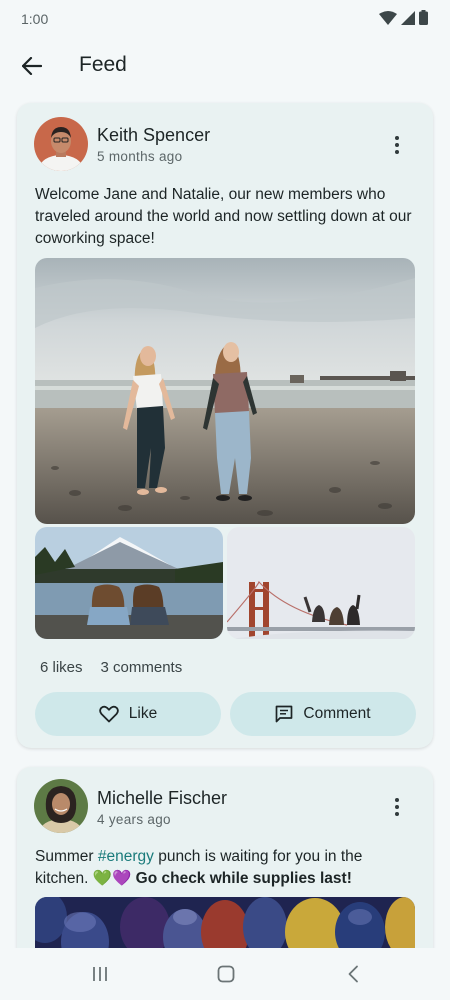  I want to click on status-time: 1:00, so click(35, 19).